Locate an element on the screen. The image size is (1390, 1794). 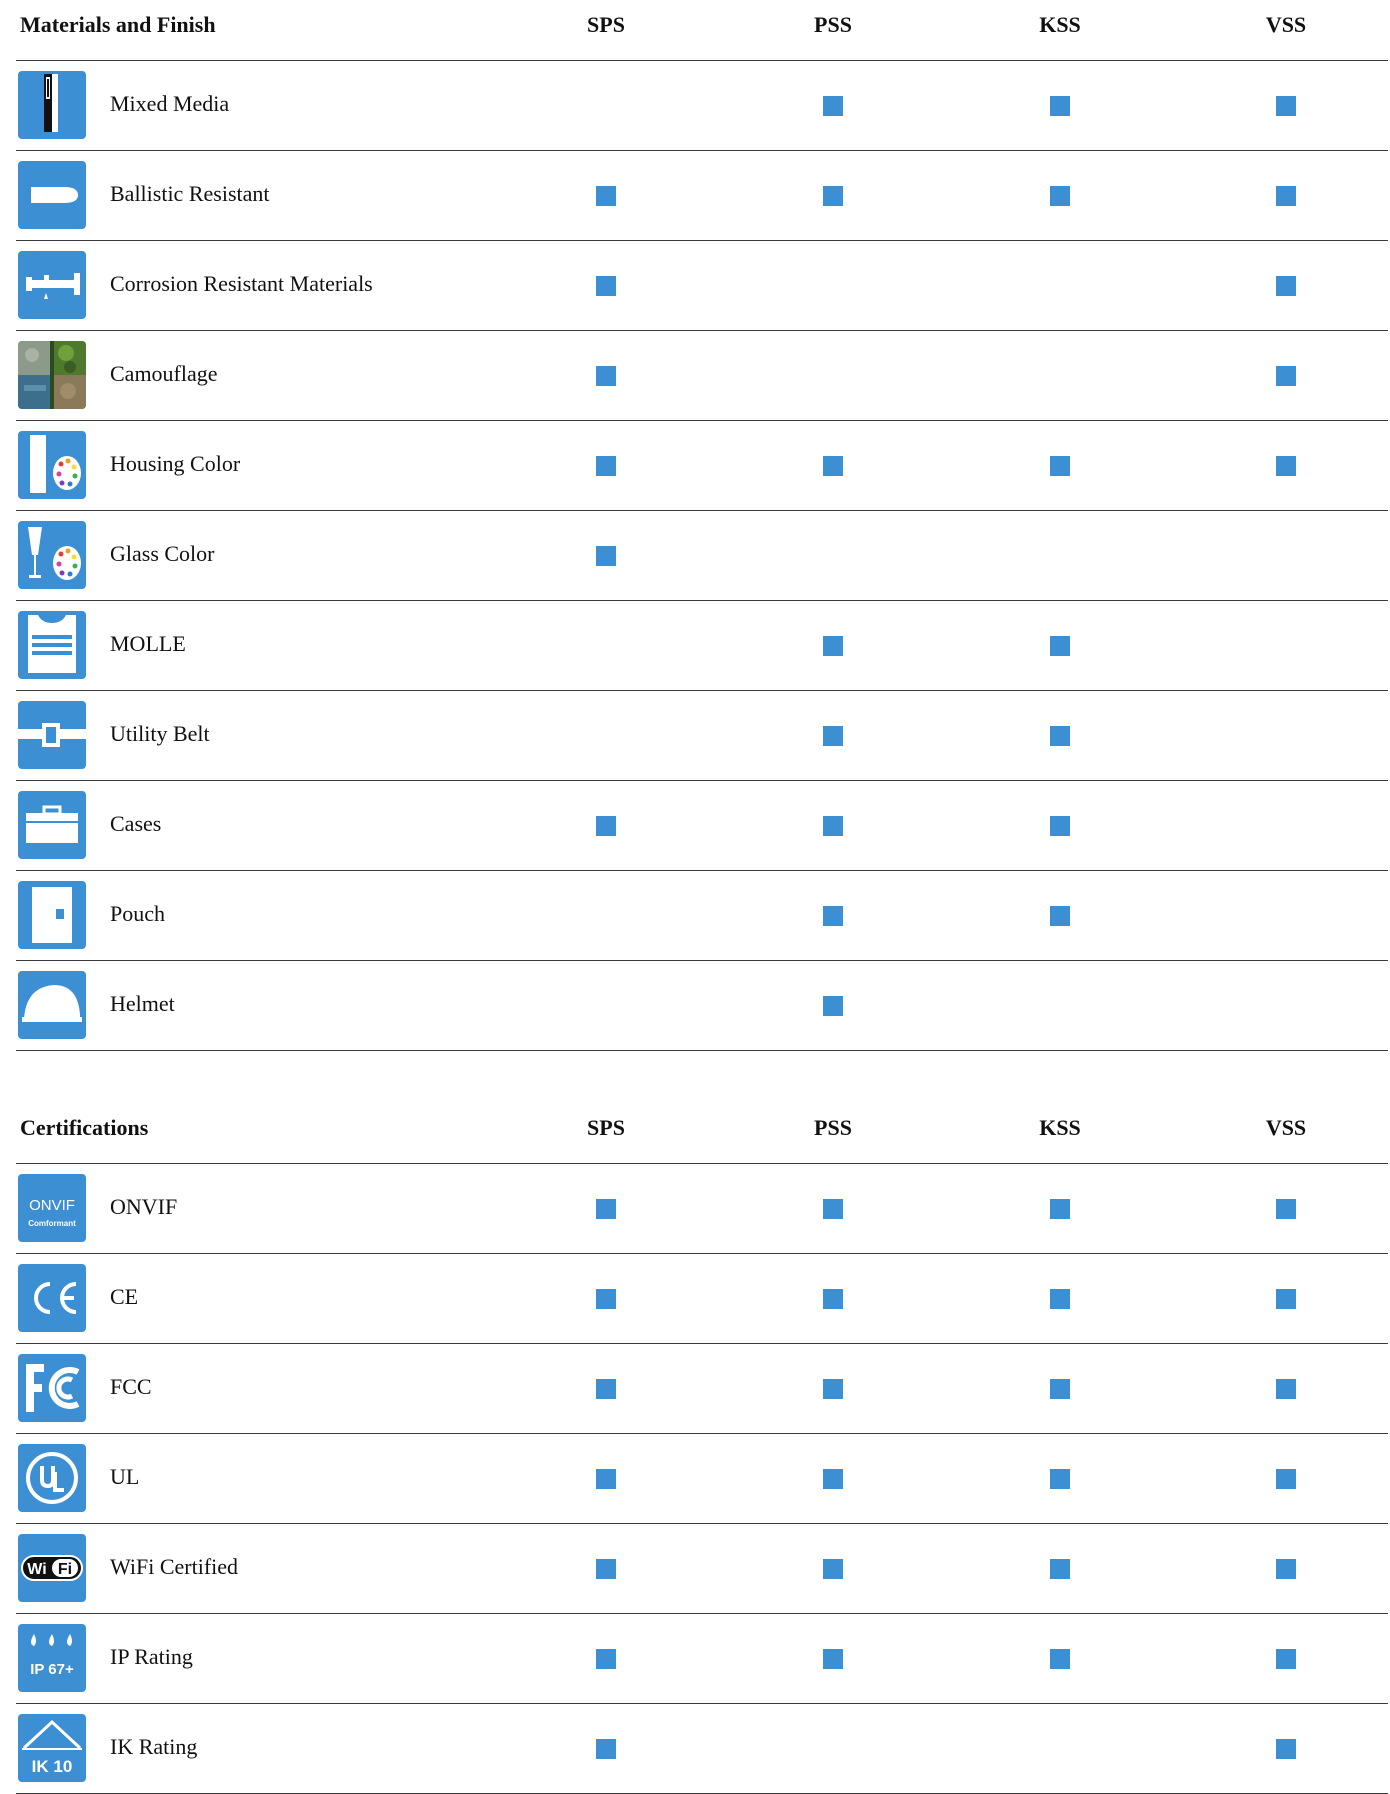
table-row-molle: MOLLE is located at coordinates (702, 646).